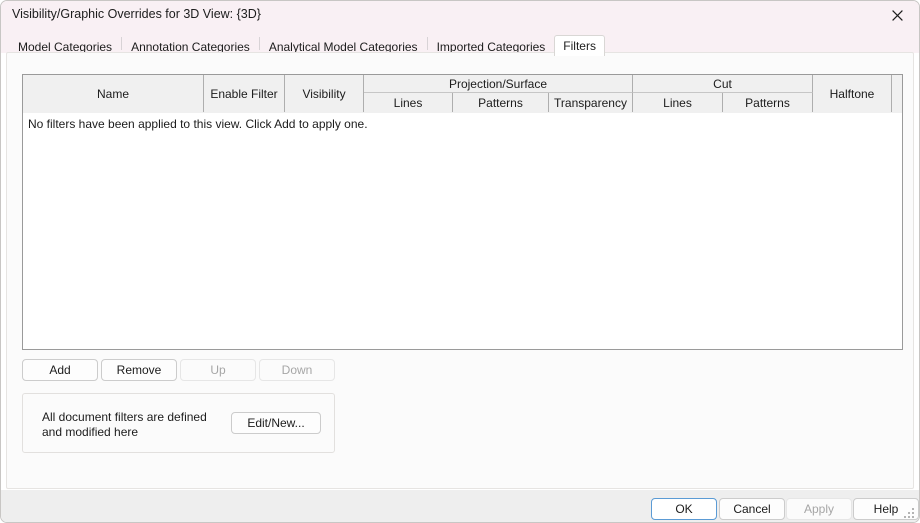 The image size is (920, 523). Describe the element at coordinates (60, 370) in the screenshot. I see `add-button: Add` at that location.